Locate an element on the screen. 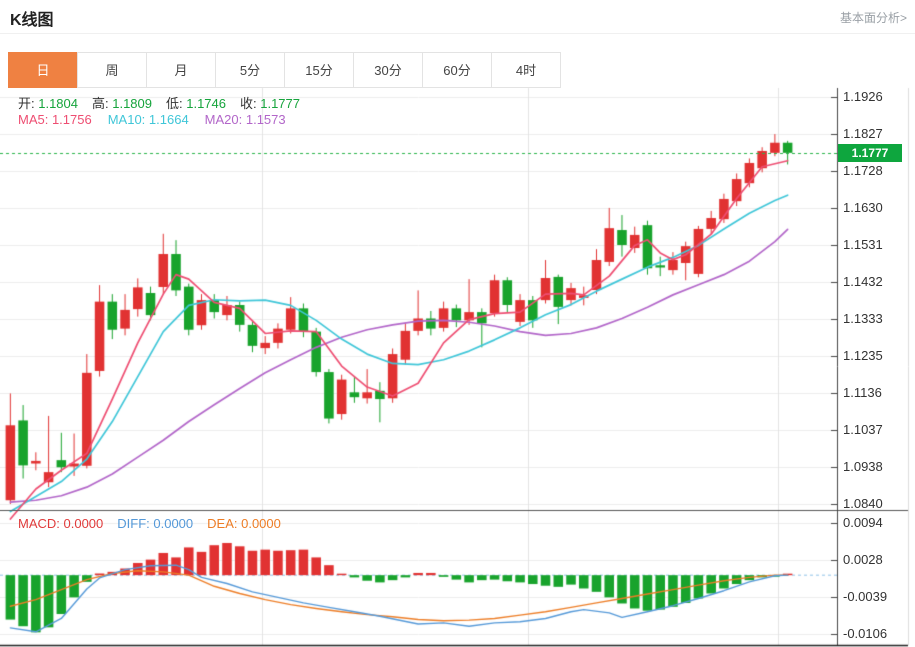 Image resolution: width=915 pixels, height=647 pixels. tab-30min: 30分 is located at coordinates (388, 70).